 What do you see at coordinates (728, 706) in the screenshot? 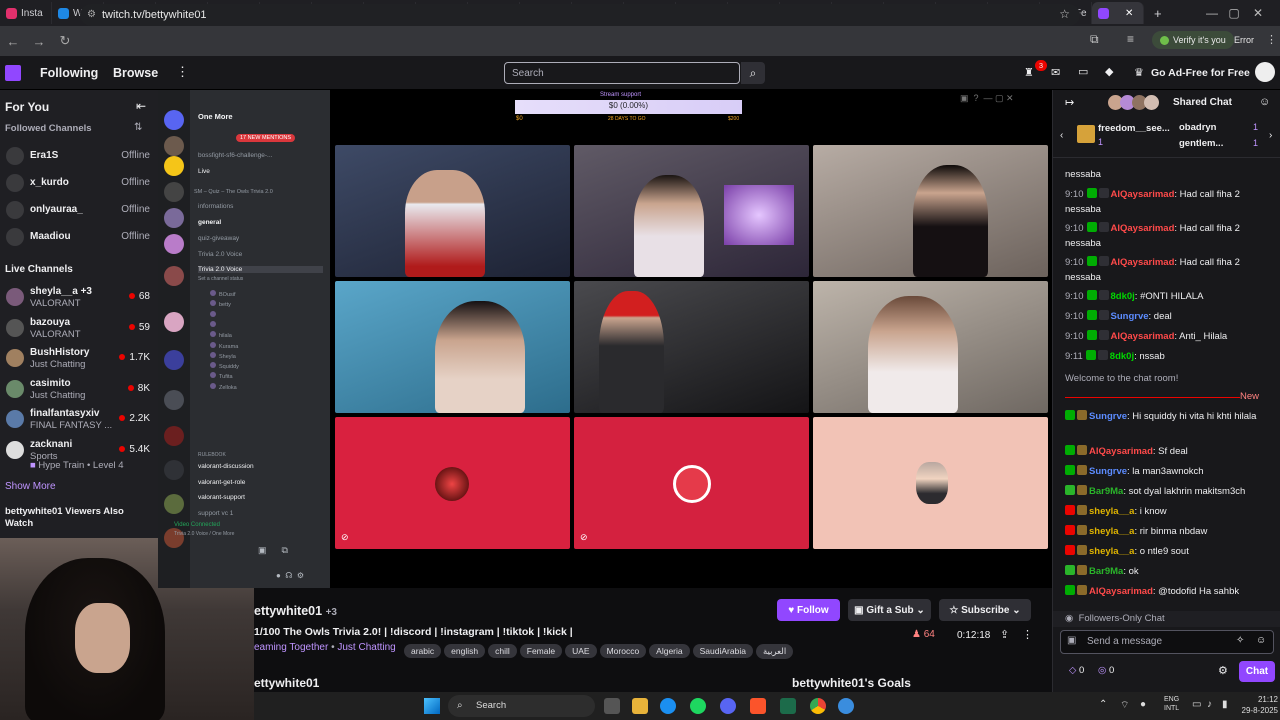
I see `discord-icon` at bounding box center [728, 706].